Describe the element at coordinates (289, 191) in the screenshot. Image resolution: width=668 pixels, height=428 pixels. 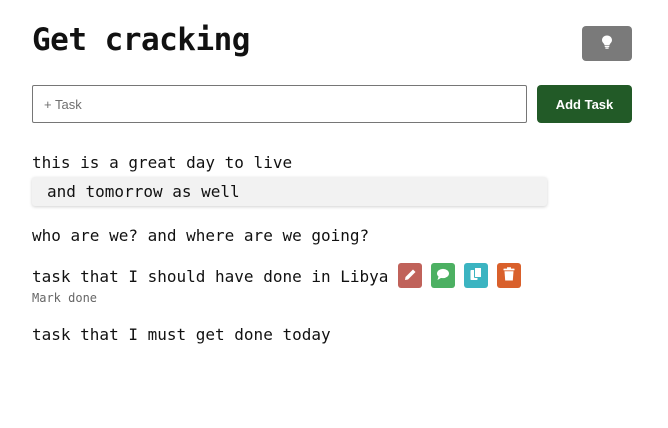
I see `task-item-subtask: and tomorrow as well` at that location.